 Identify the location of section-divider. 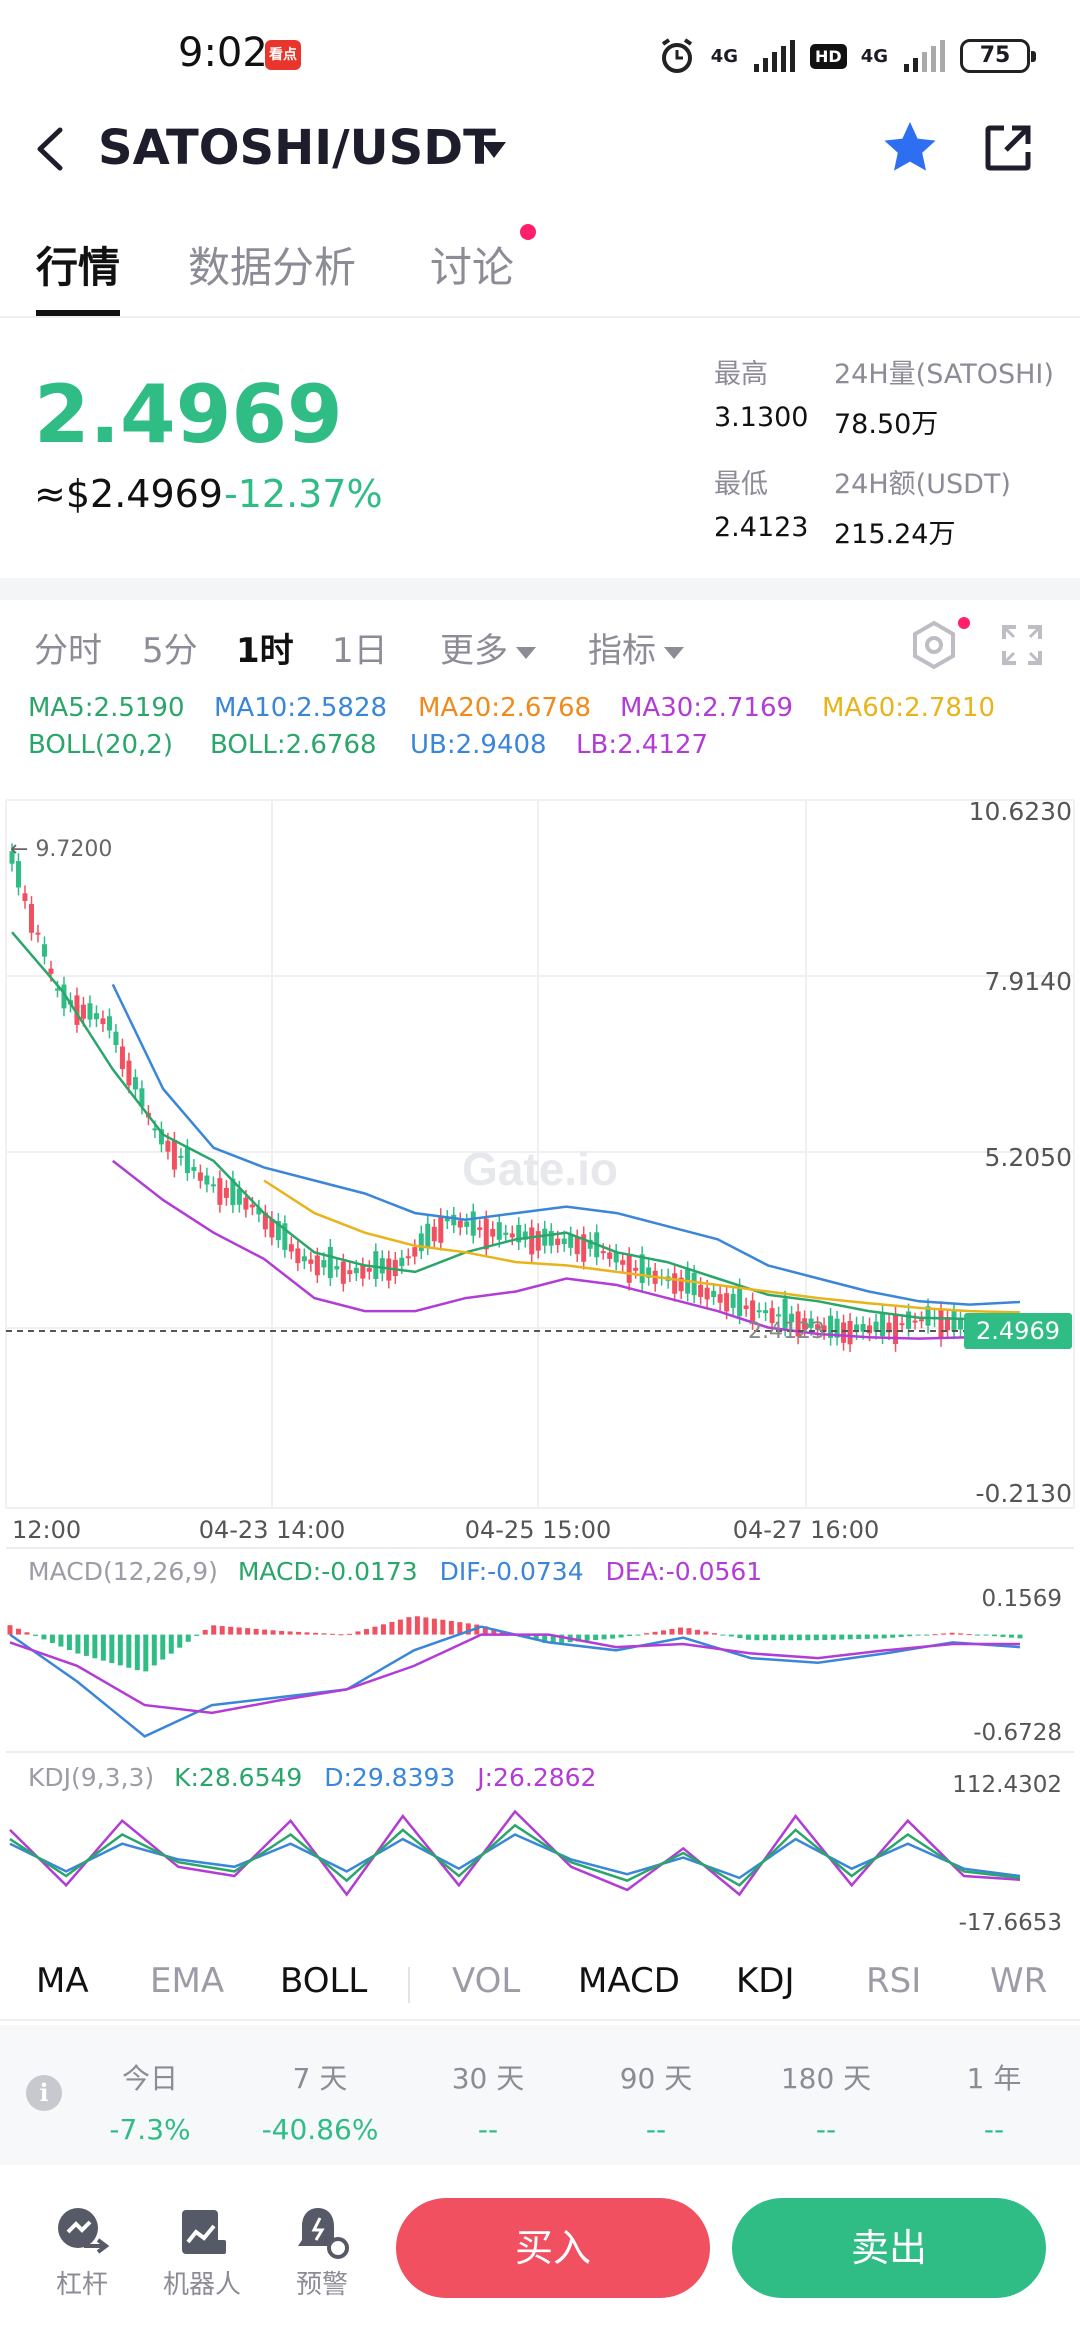
(540, 589).